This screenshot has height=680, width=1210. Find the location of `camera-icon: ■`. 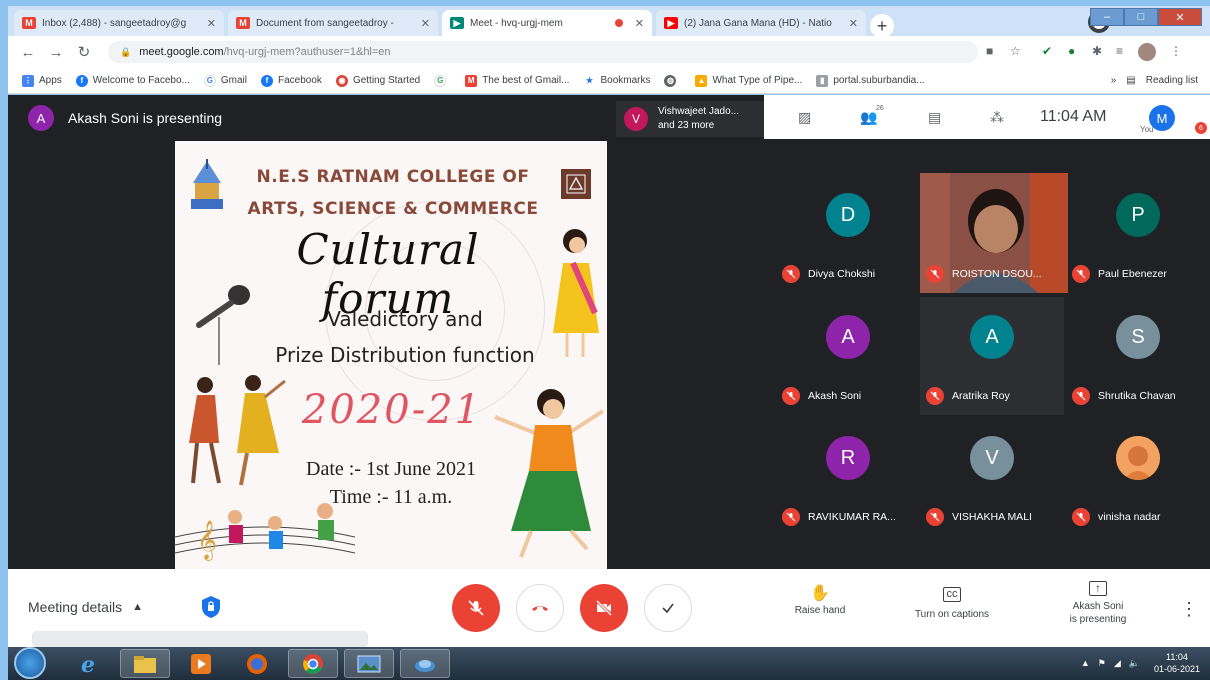

camera-icon: ■ is located at coordinates (989, 51).